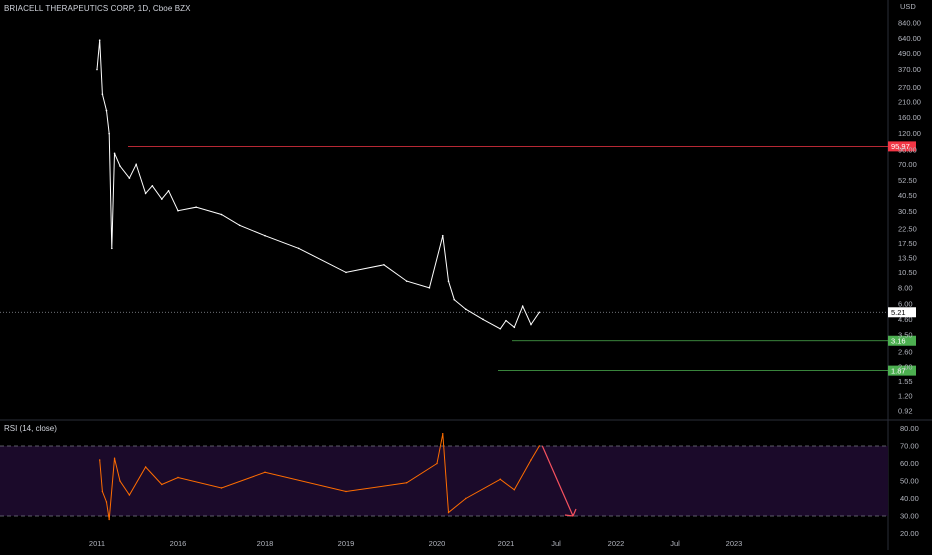  What do you see at coordinates (909, 117) in the screenshot?
I see `price-tick-label: 160.00` at bounding box center [909, 117].